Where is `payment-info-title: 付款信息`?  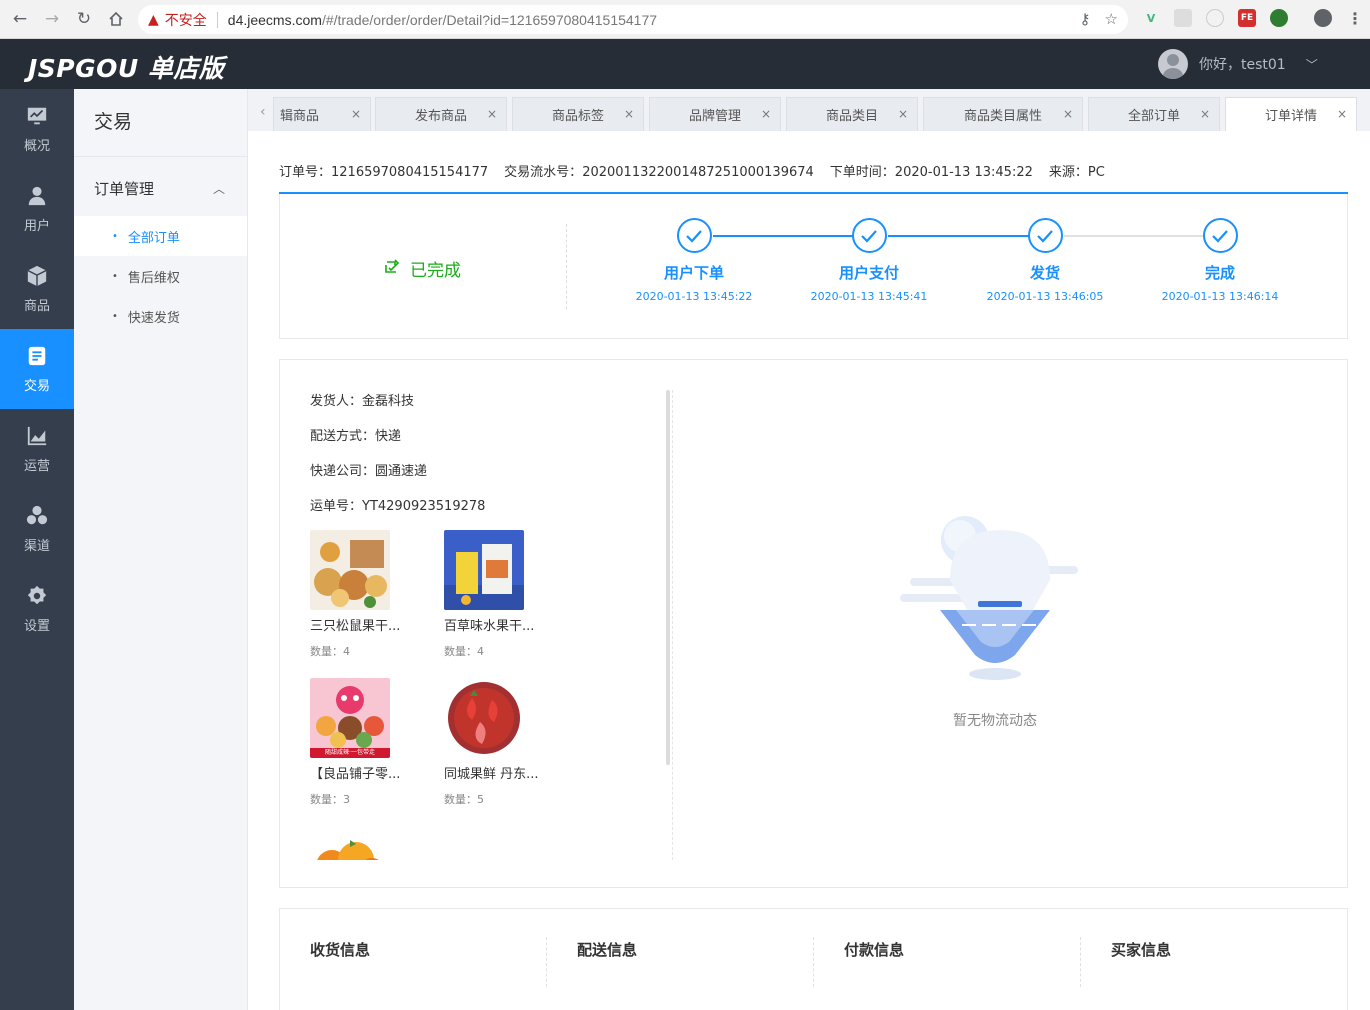 payment-info-title: 付款信息 is located at coordinates (874, 950).